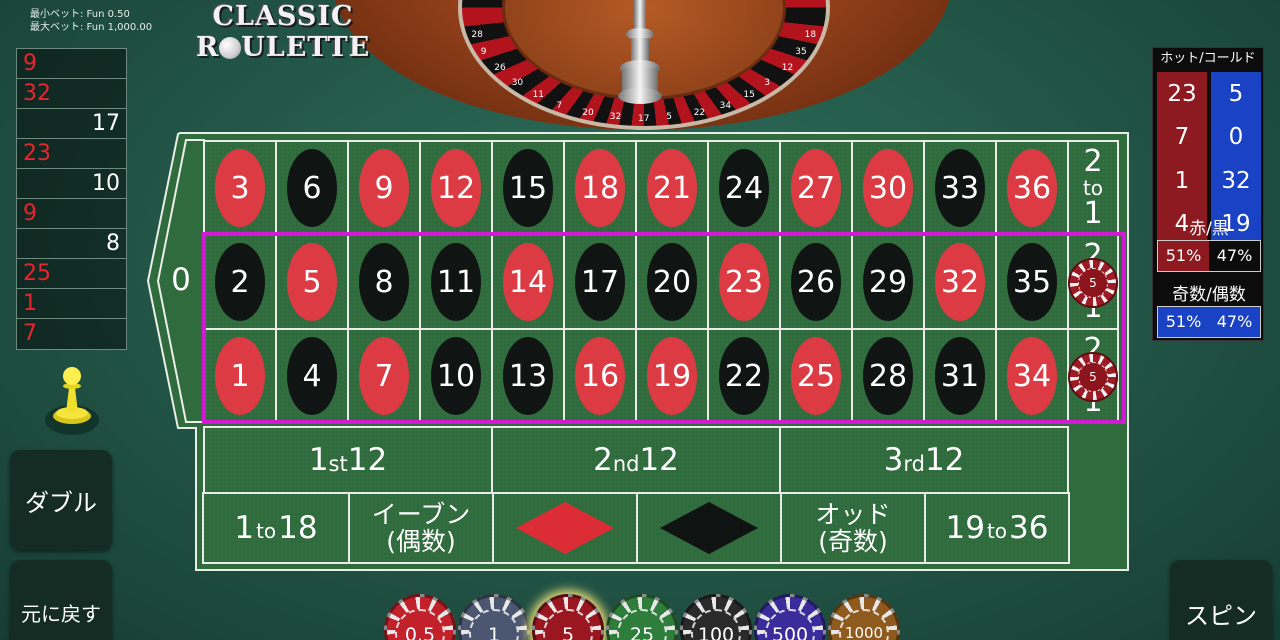  I want to click on number-label: 8, so click(384, 282).